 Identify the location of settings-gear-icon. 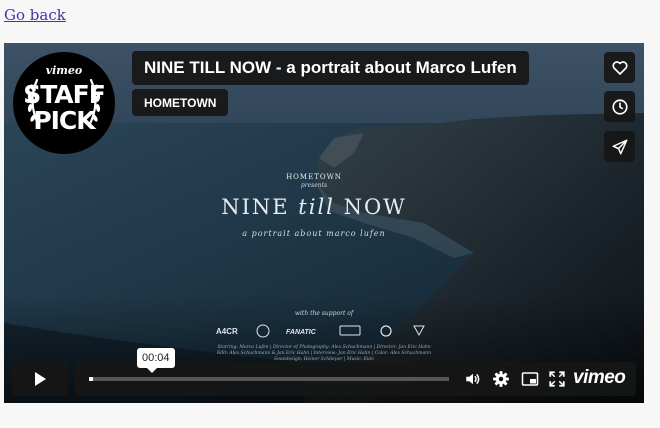
(501, 379).